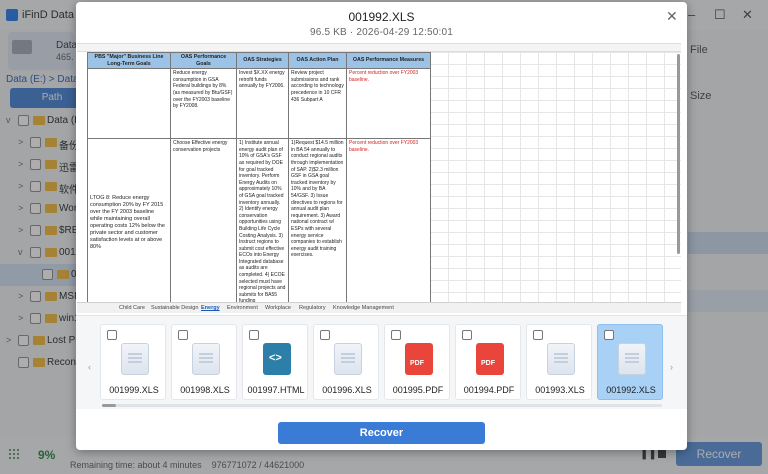  What do you see at coordinates (672, 16) in the screenshot?
I see `close-icon: ✕` at bounding box center [672, 16].